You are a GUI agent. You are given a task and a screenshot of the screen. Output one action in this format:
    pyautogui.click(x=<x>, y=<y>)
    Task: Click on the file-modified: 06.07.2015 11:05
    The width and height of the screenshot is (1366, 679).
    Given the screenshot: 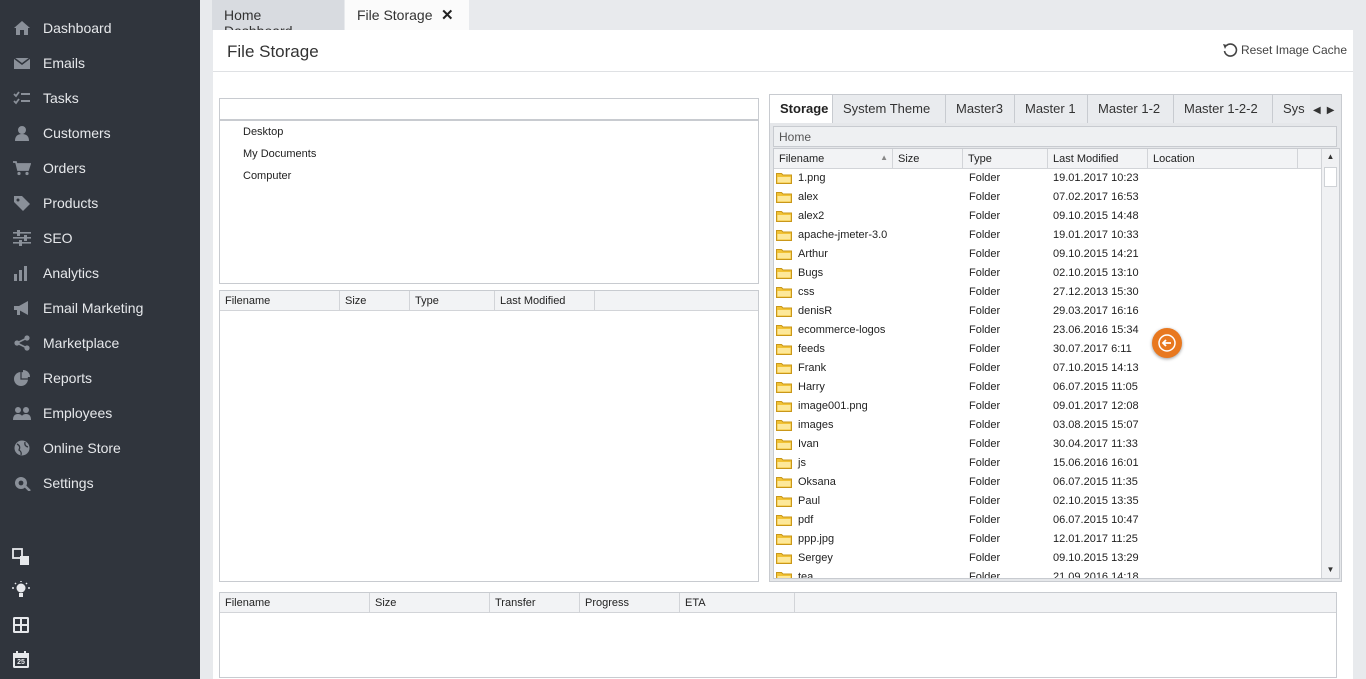 What is the action you would take?
    pyautogui.click(x=1095, y=387)
    